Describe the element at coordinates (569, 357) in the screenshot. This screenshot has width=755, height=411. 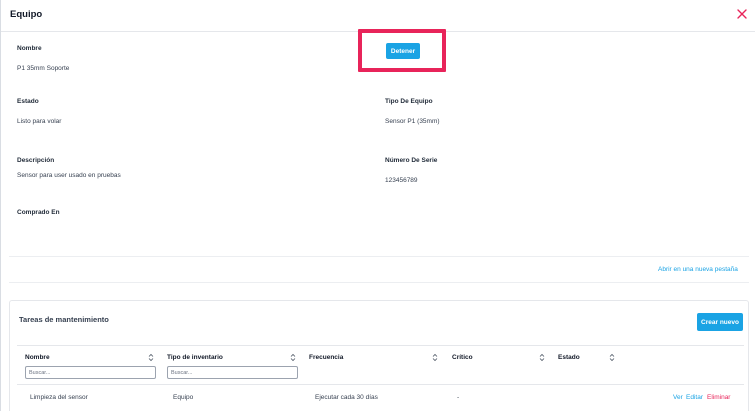
I see `col-head-estado: Estado` at that location.